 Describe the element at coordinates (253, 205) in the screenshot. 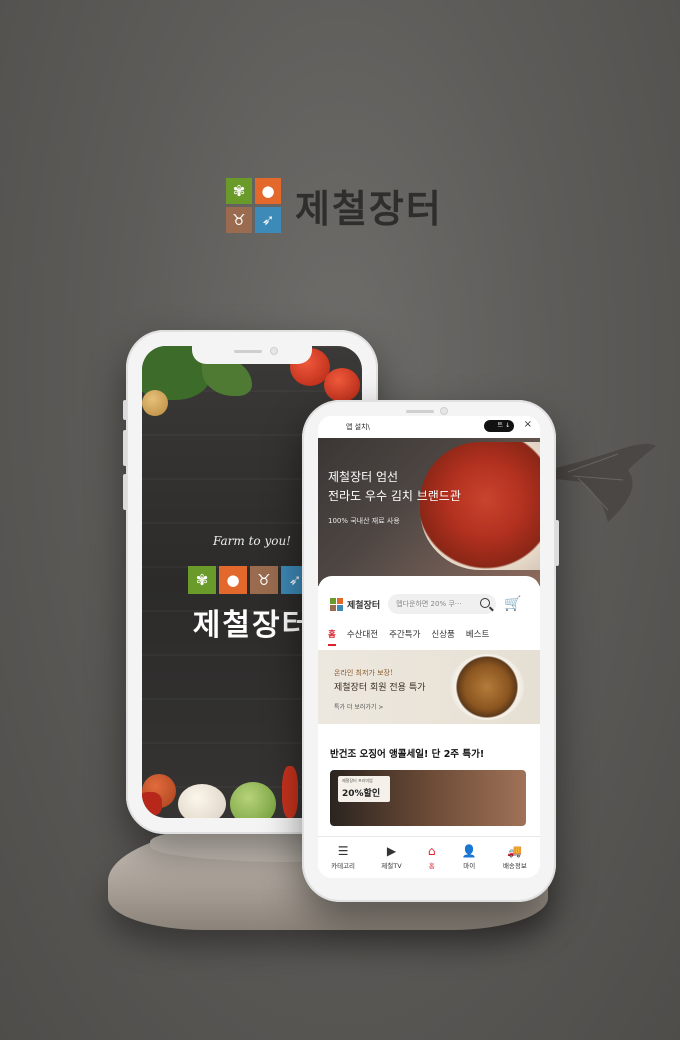

I see `logo-tiles: ✾ ● ♉ ➶` at that location.